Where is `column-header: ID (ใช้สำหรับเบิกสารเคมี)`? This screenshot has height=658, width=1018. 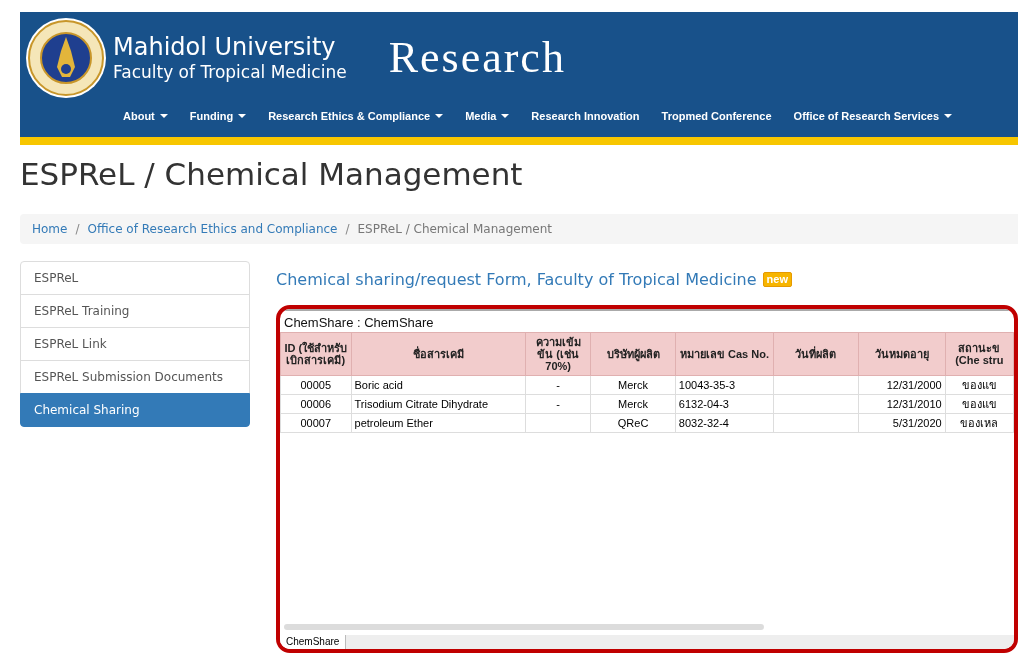 column-header: ID (ใช้สำหรับเบิกสารเคมี) is located at coordinates (316, 354).